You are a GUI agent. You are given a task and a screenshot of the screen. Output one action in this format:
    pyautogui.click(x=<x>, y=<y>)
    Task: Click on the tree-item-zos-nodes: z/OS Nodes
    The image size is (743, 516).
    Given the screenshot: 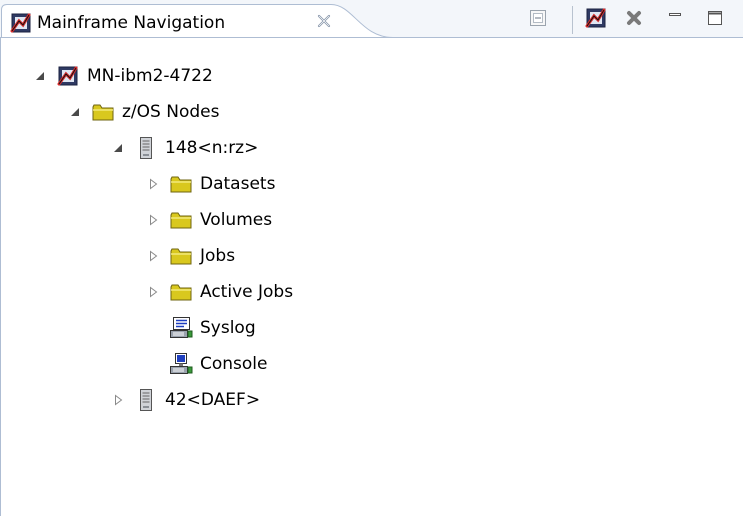 What is the action you would take?
    pyautogui.click(x=142, y=112)
    